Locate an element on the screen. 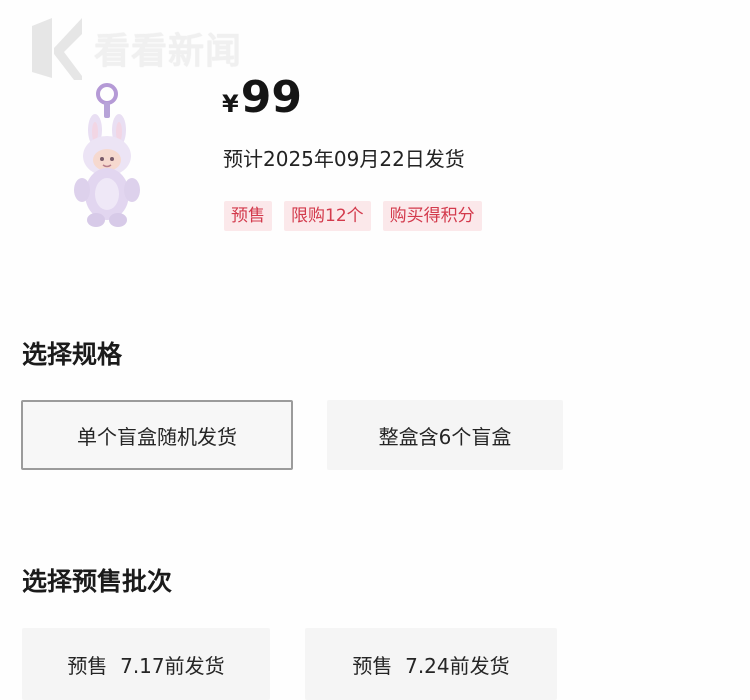  spec-option-label: 单个盲盒随机发货 is located at coordinates (157, 436).